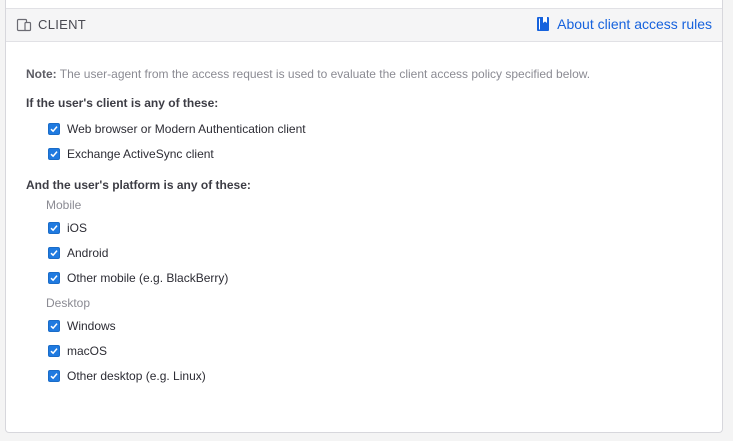 The height and width of the screenshot is (441, 733). What do you see at coordinates (375, 252) in the screenshot?
I see `platform-option-android: Android` at bounding box center [375, 252].